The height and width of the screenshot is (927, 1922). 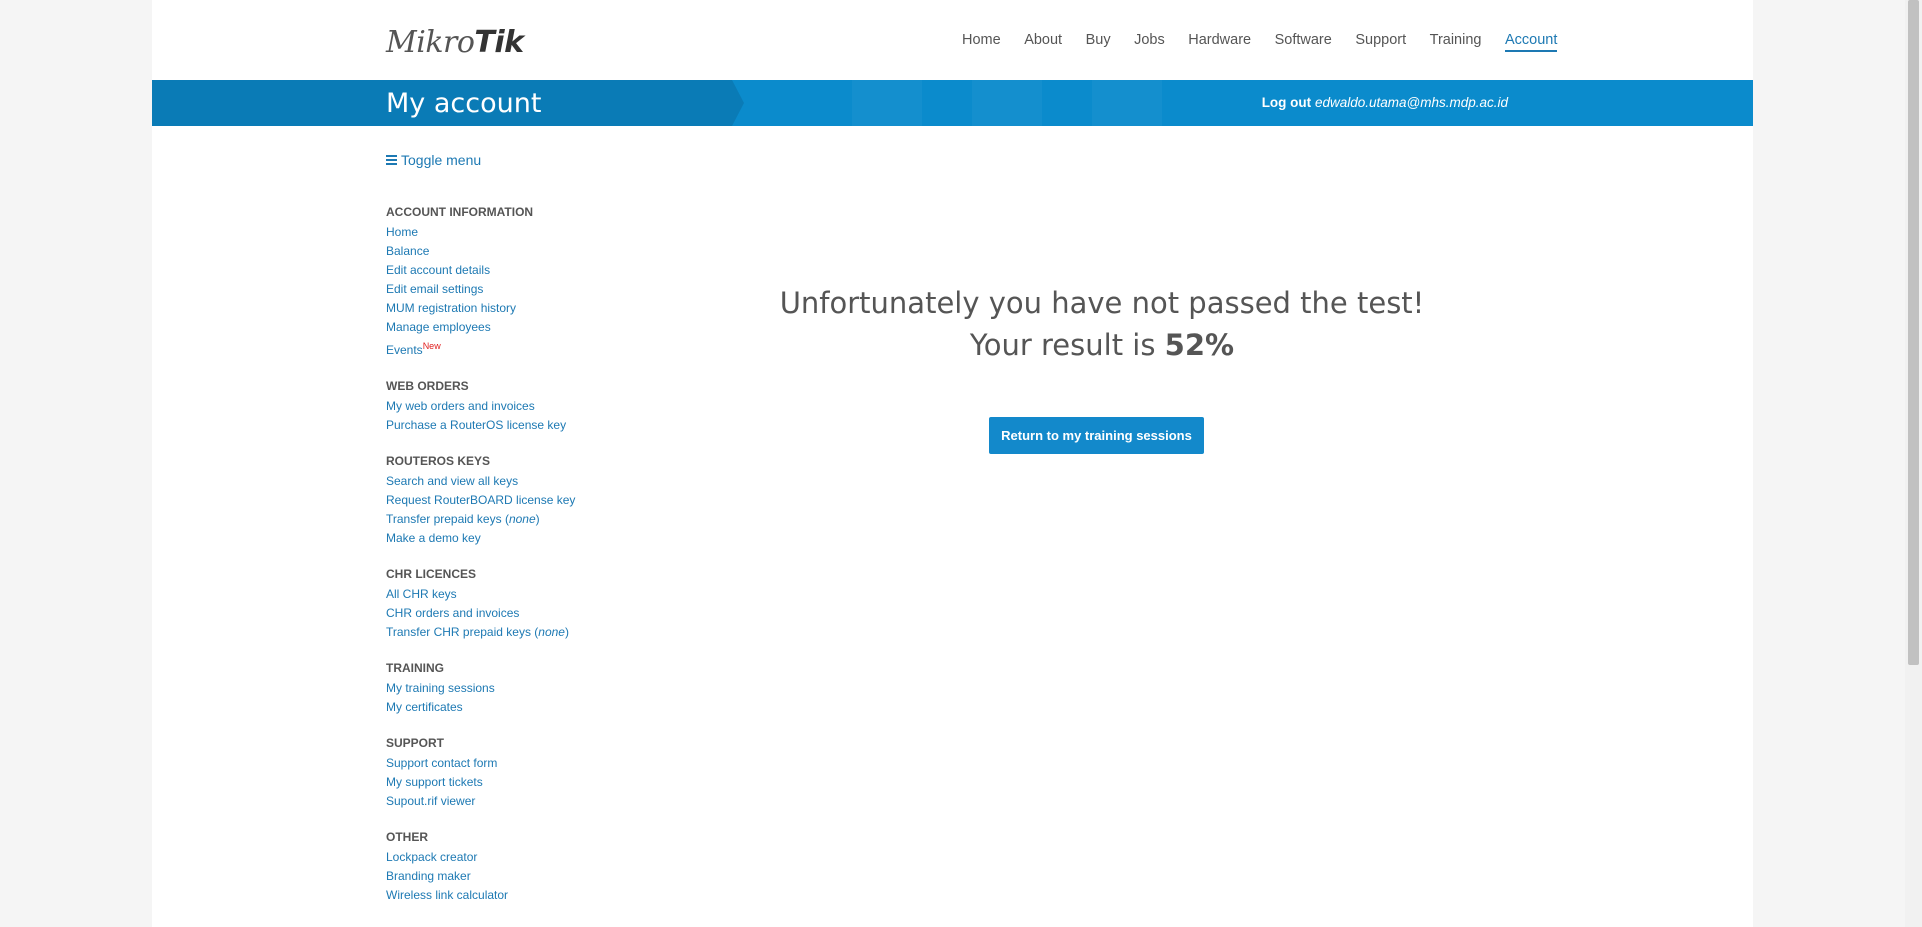 I want to click on sidebar-item-events: EventsNew, so click(x=516, y=348).